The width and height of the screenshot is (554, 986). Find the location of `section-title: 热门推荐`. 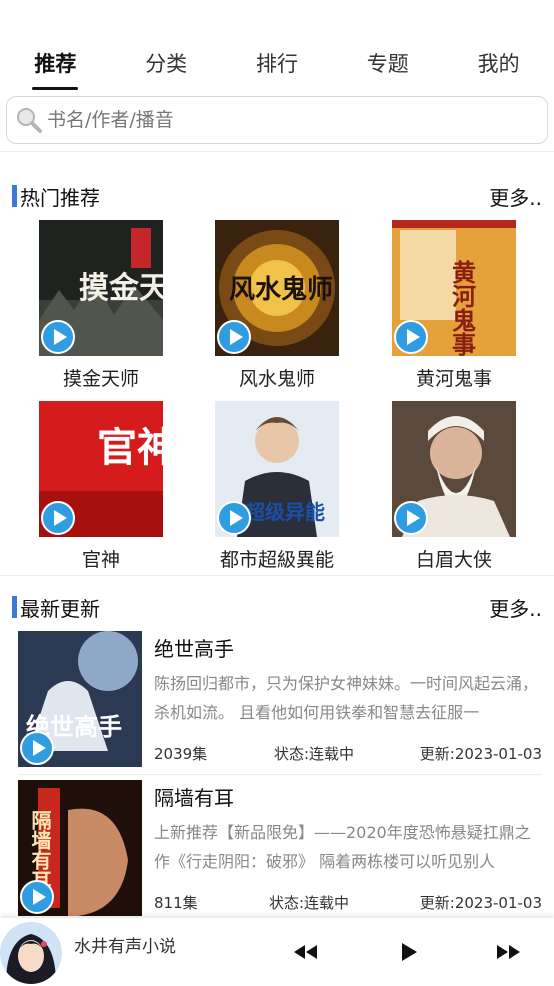

section-title: 热门推荐 is located at coordinates (56, 196).